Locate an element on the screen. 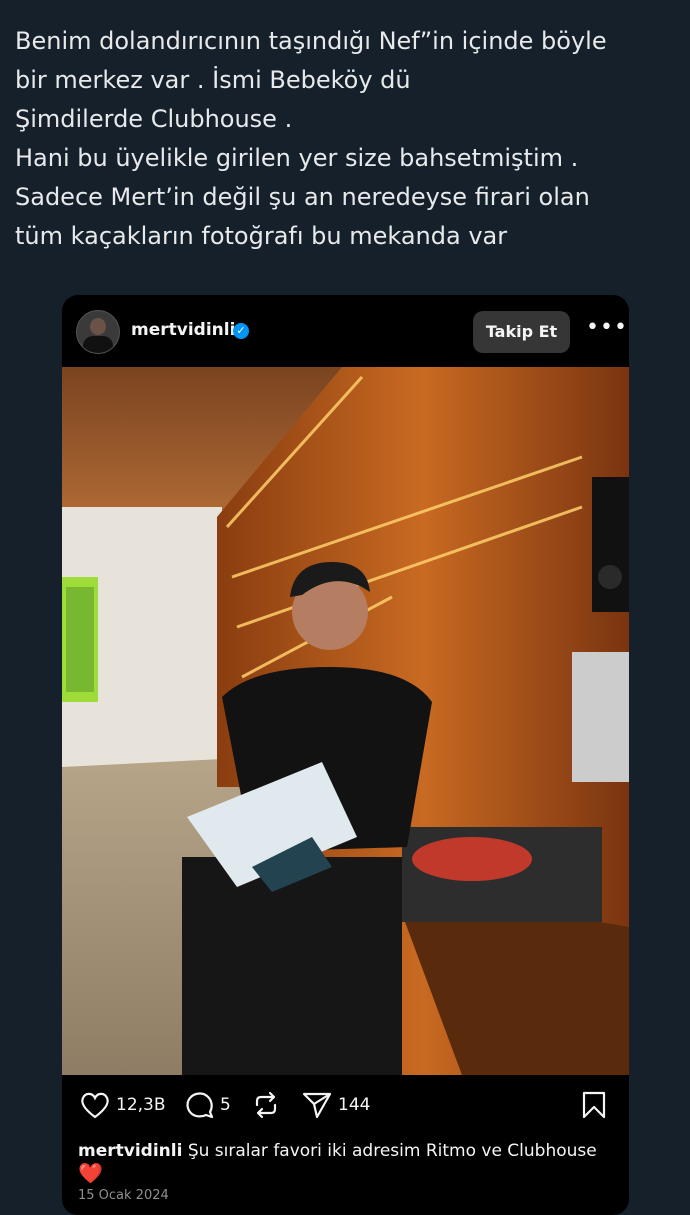 This screenshot has height=1215, width=690. comment-icon is located at coordinates (200, 1105).